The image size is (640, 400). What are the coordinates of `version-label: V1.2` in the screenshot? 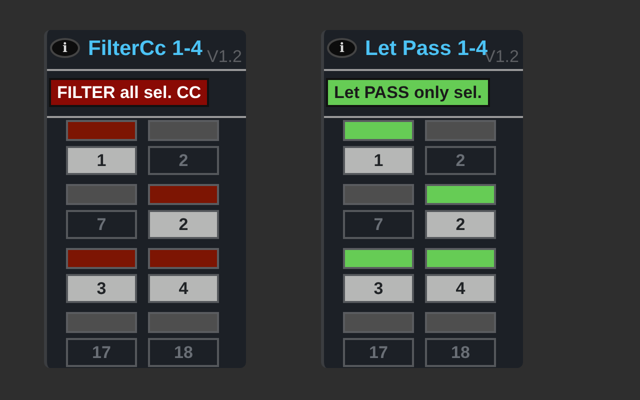 It's located at (224, 57).